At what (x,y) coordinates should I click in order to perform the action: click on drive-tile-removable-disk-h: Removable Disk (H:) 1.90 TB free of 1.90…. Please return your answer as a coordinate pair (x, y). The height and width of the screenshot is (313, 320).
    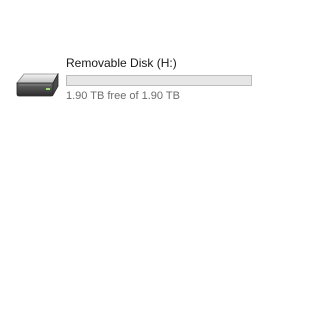
    Looking at the image, I should click on (135, 78).